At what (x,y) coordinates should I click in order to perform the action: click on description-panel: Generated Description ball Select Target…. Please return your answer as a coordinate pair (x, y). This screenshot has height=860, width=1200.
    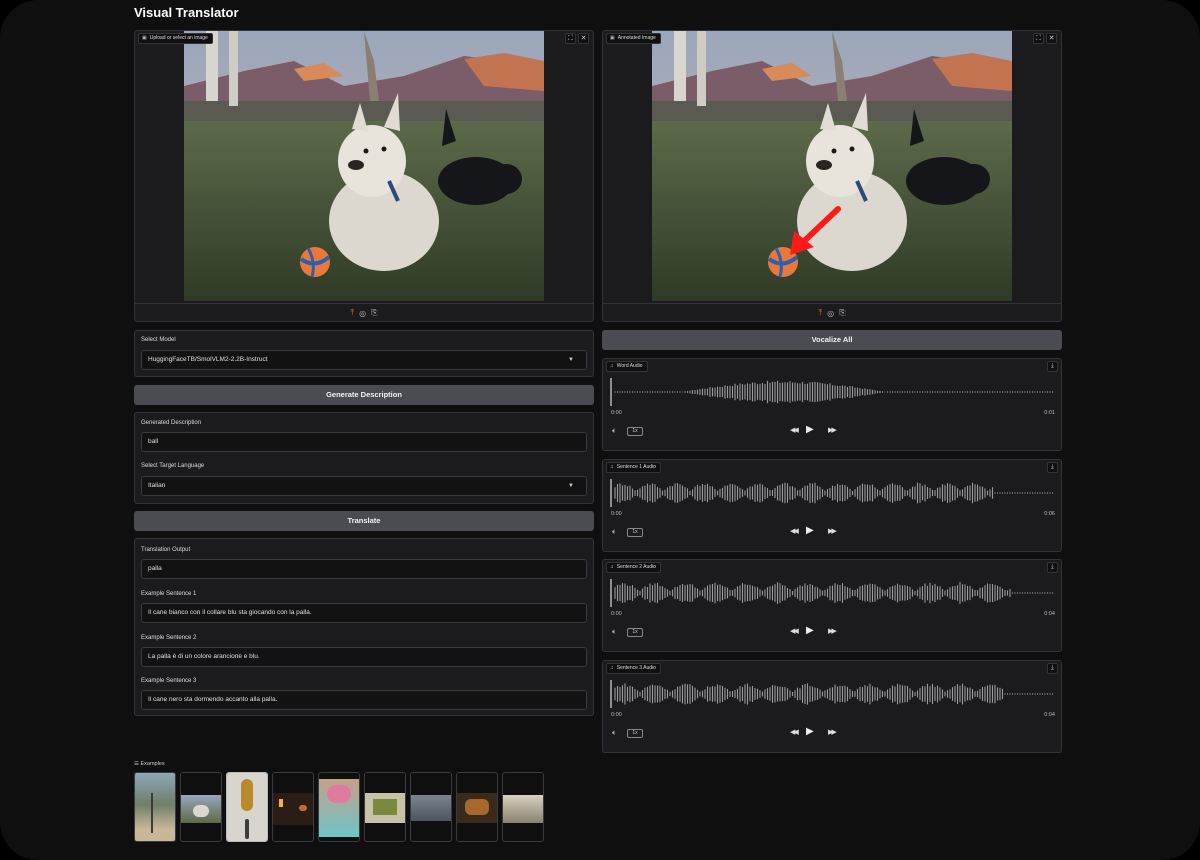
    Looking at the image, I should click on (364, 458).